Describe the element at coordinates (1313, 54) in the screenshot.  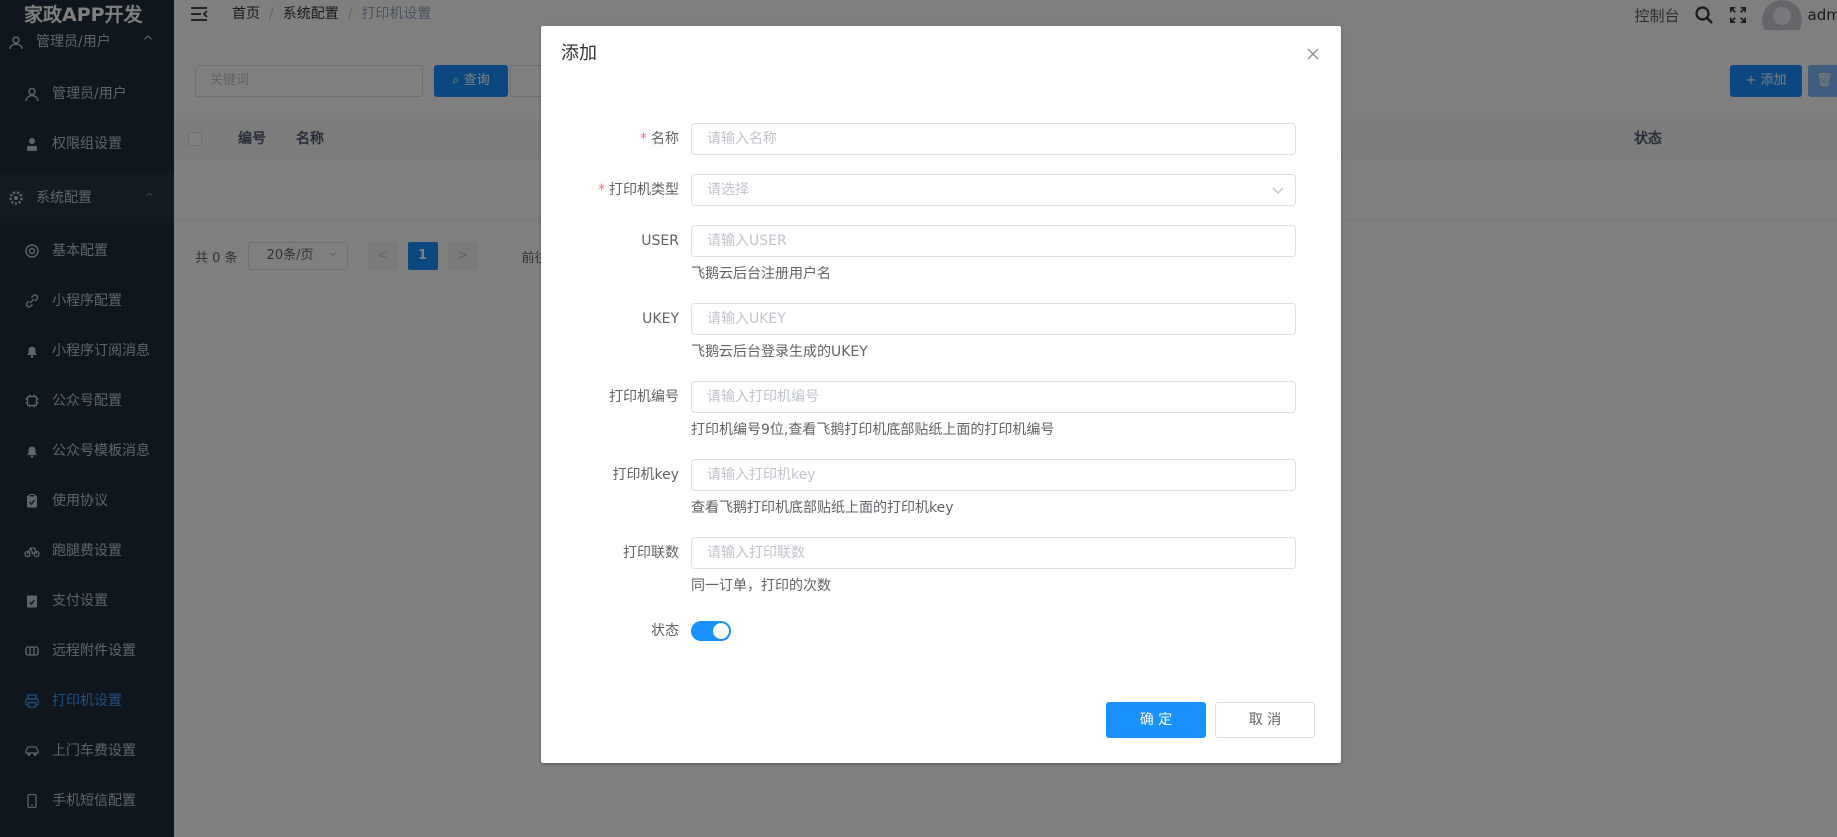
I see `close-icon` at that location.